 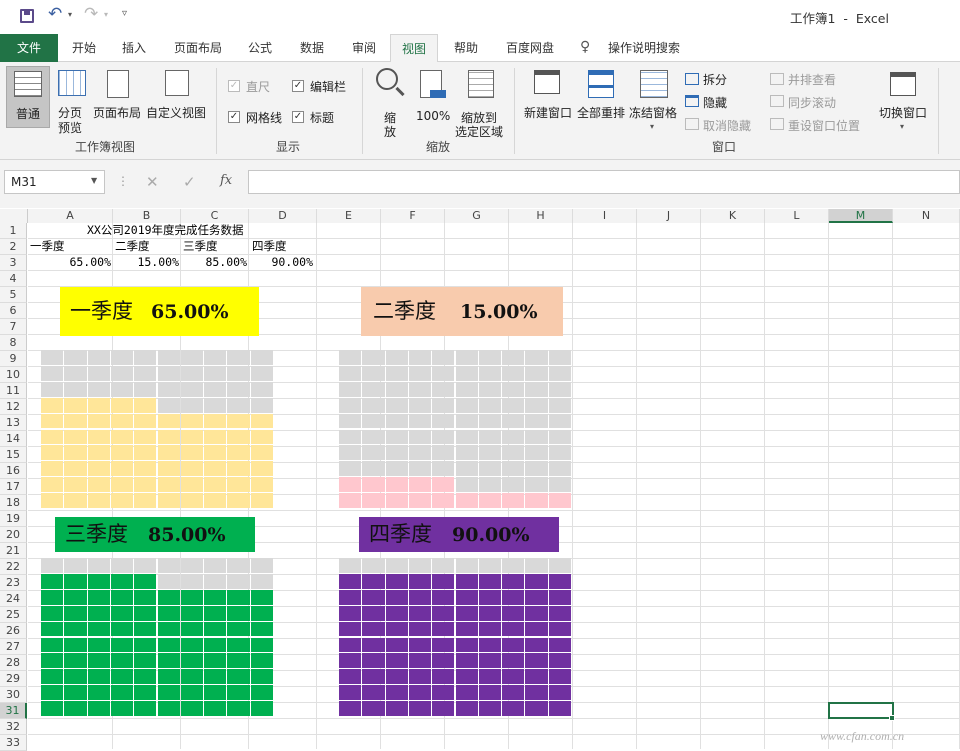 I want to click on column-header-j: J, so click(x=669, y=216).